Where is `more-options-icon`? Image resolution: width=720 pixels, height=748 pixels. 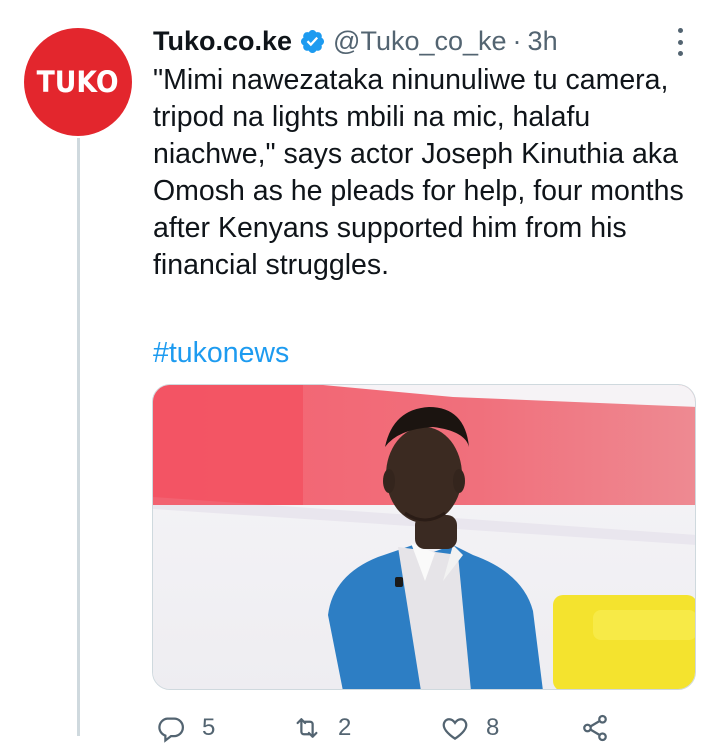
more-options-icon is located at coordinates (680, 42).